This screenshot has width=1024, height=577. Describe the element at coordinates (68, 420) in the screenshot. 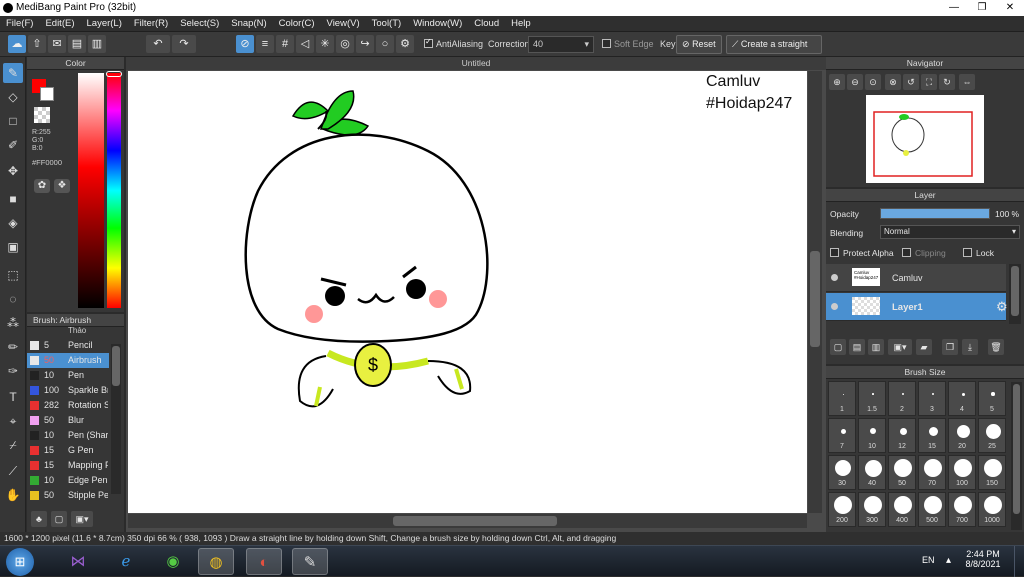

I see `brush-item: 50 Blur` at that location.